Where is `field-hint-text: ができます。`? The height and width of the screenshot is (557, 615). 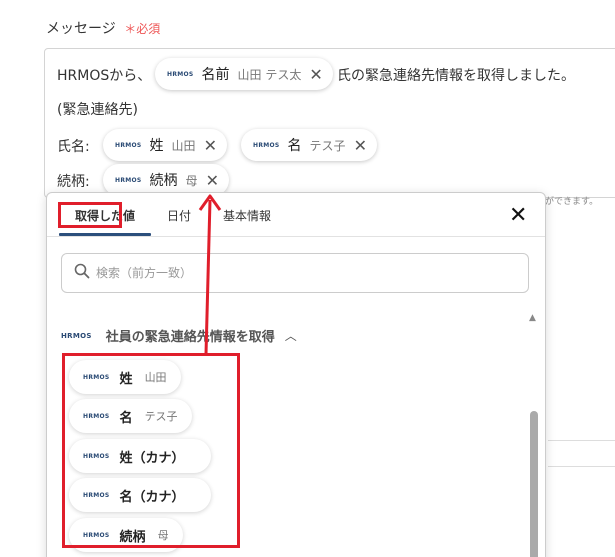 field-hint-text: ができます。 is located at coordinates (572, 202).